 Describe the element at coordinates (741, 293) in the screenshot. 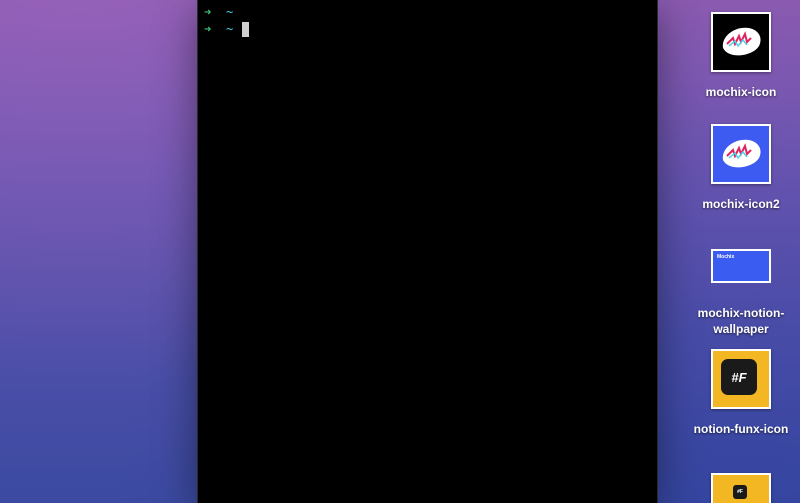

I see `desktop-icon-mochix-notion-wallpaper: Mochix mochix-notion-wallpaper` at that location.